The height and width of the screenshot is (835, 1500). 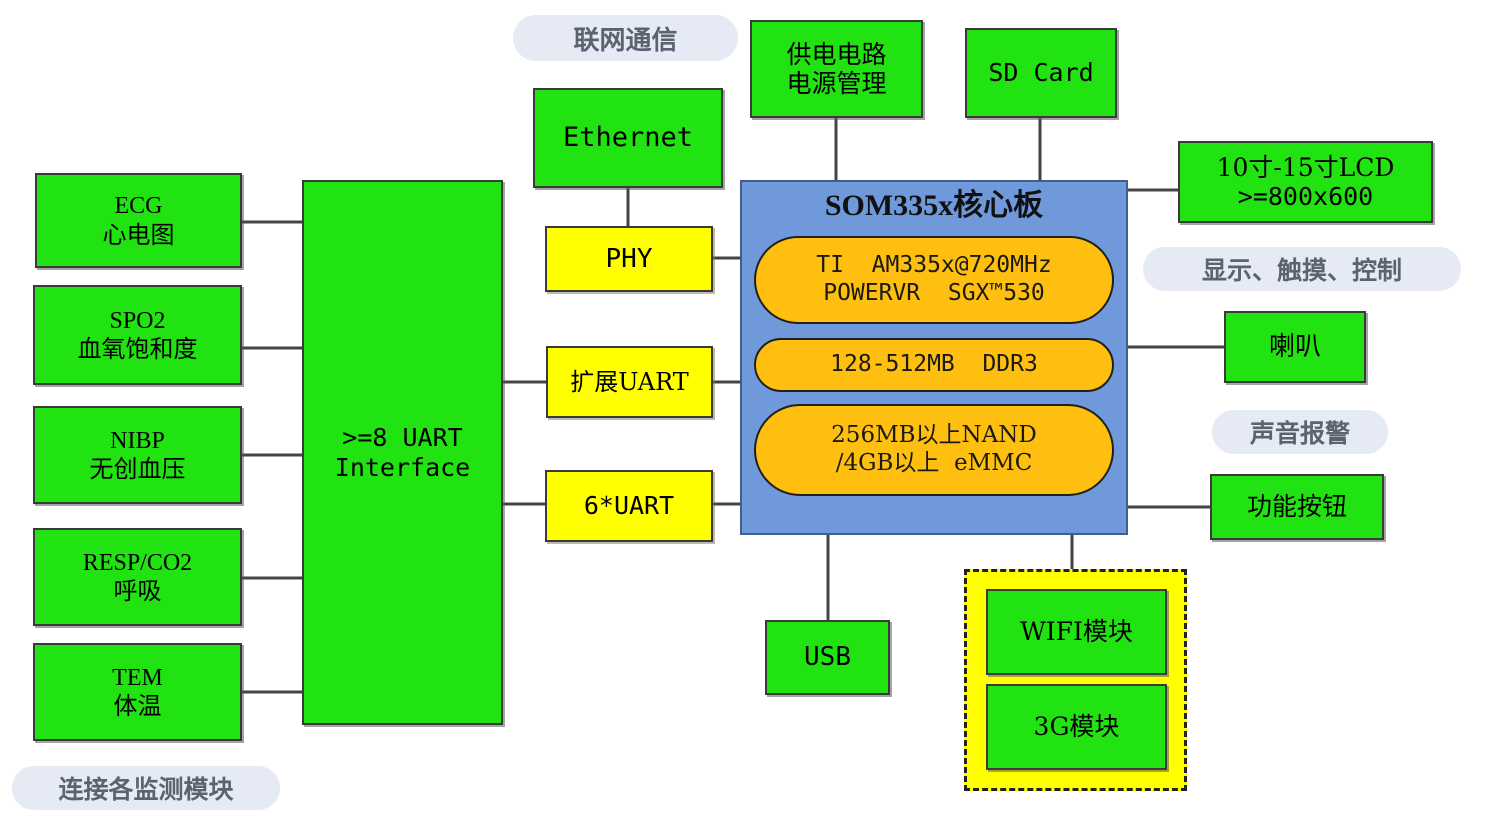 I want to click on uart-hub-line2: Interface, so click(x=402, y=467).